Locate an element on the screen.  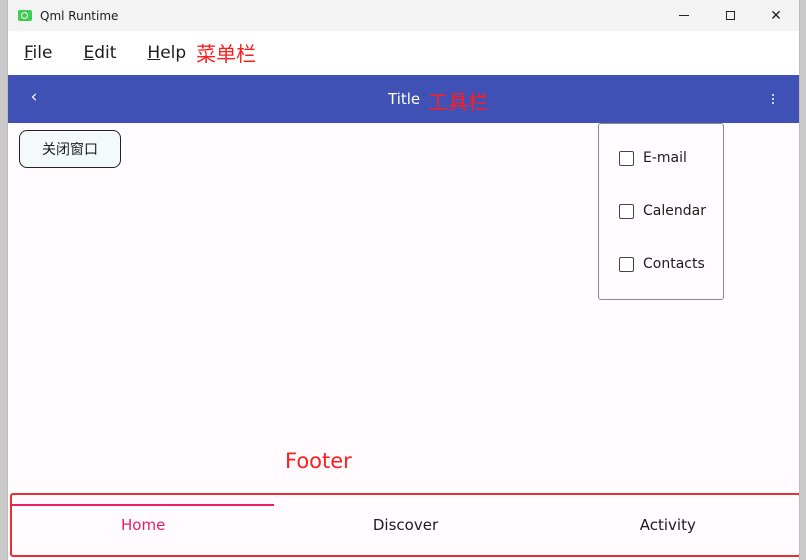
menu-file-mnemonic: F is located at coordinates (28, 53).